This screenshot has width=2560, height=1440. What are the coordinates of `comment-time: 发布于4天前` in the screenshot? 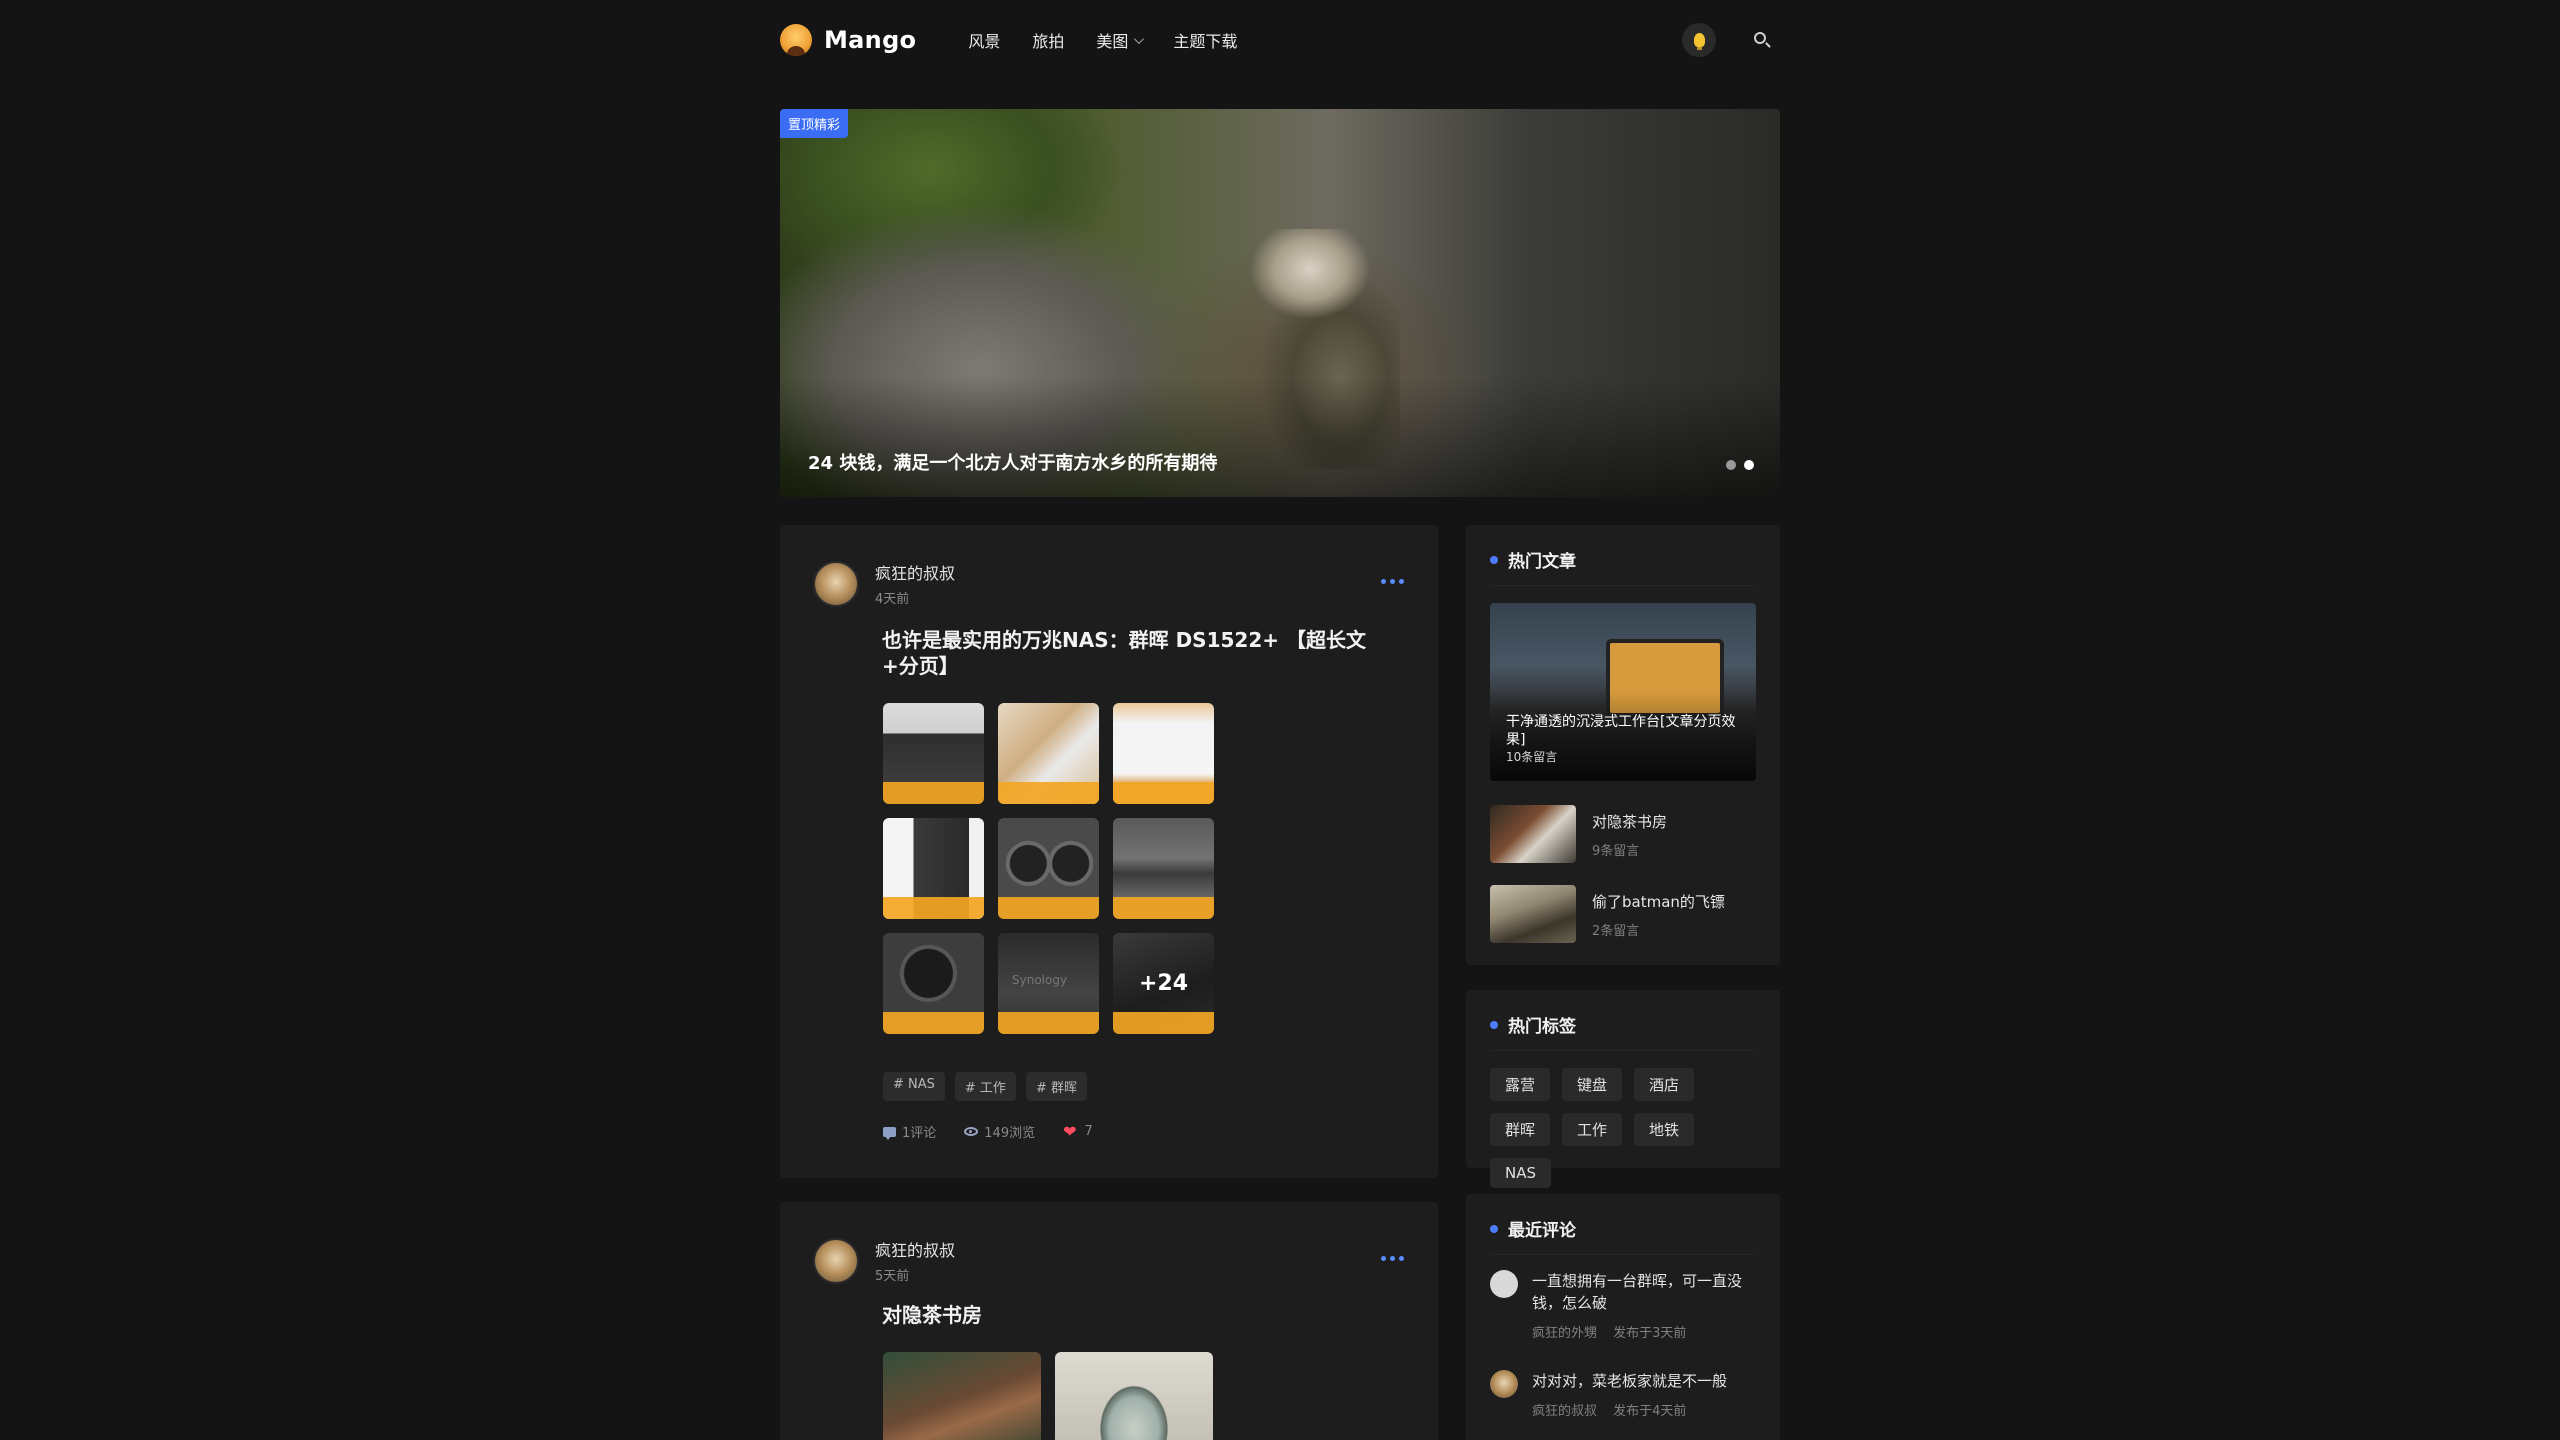 It's located at (1650, 1411).